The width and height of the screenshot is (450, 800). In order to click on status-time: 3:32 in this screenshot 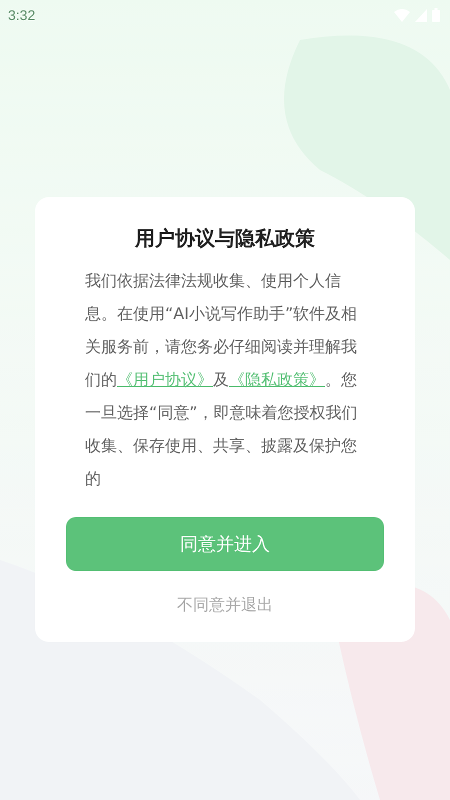, I will do `click(22, 15)`.